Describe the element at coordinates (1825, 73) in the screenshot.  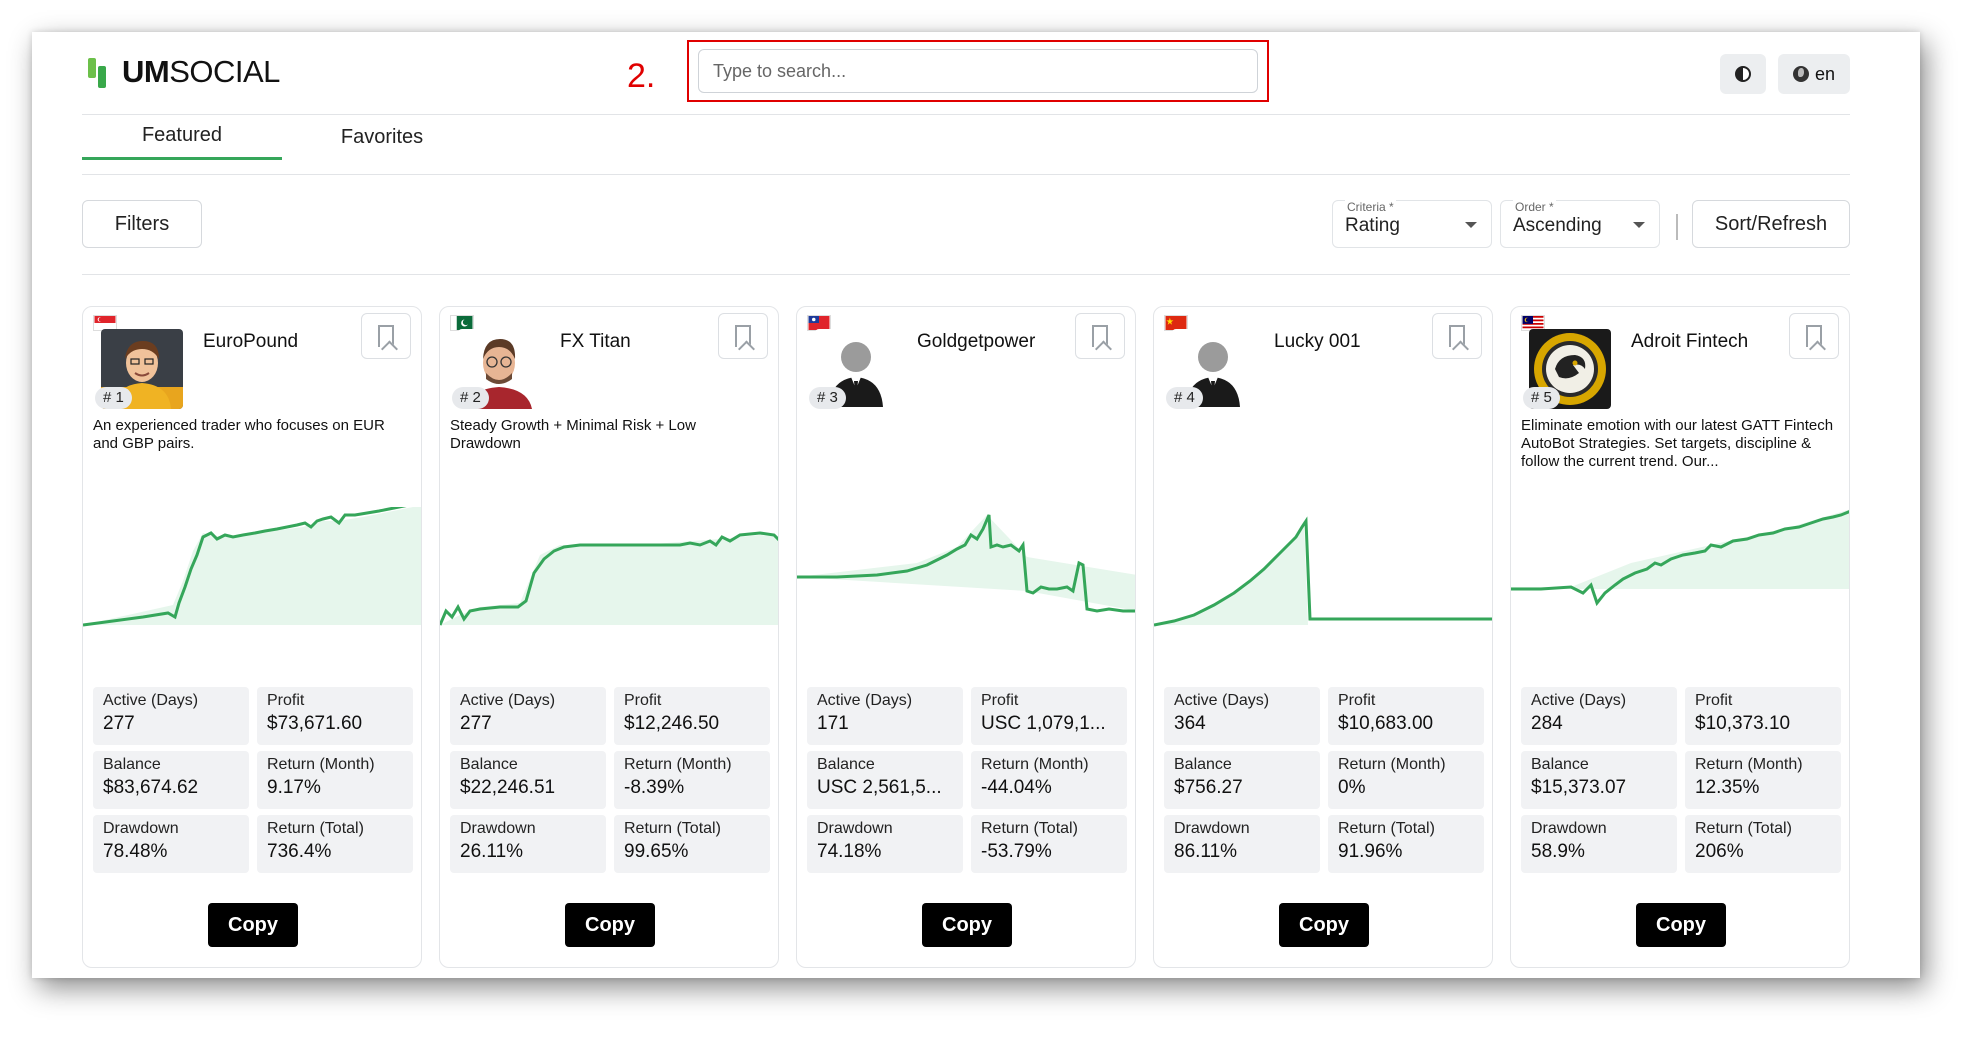
I see `language-label: en` at that location.